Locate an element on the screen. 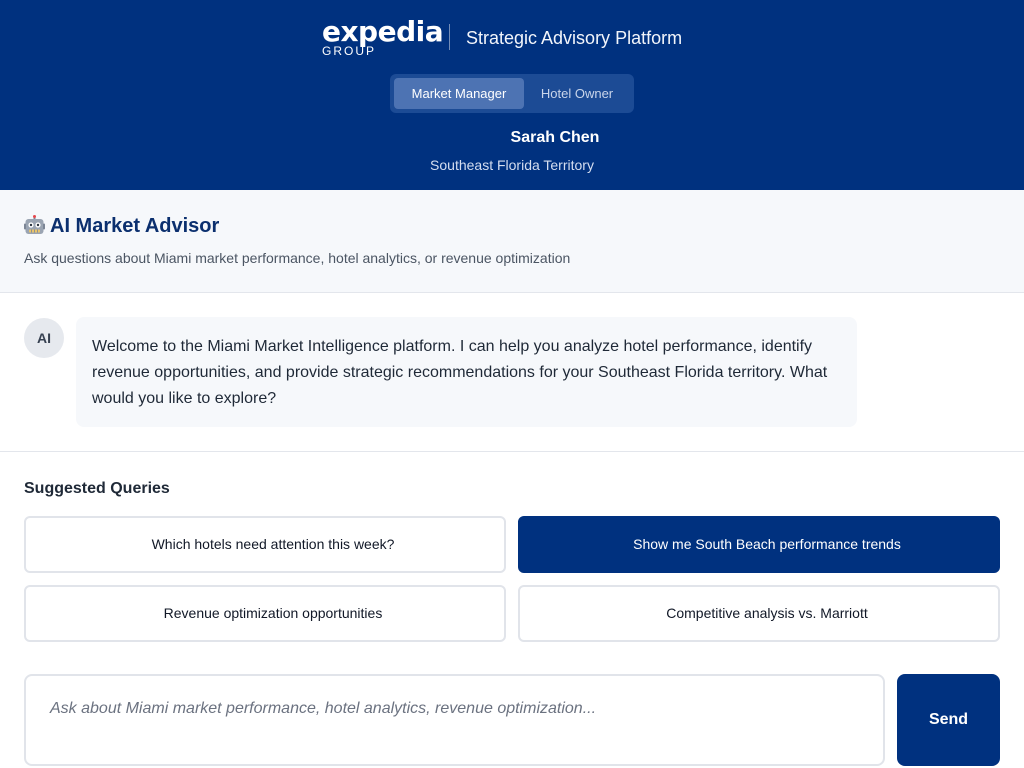 This screenshot has width=1024, height=768. logo-subtext: GROUP is located at coordinates (349, 51).